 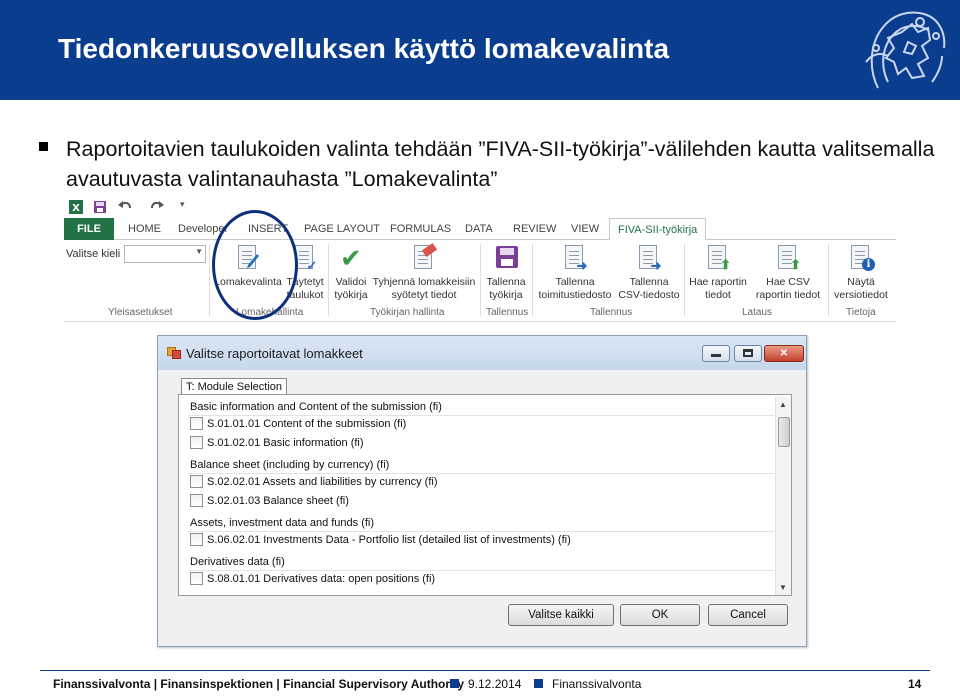 What do you see at coordinates (144, 229) in the screenshot?
I see `tab-home: HOME` at bounding box center [144, 229].